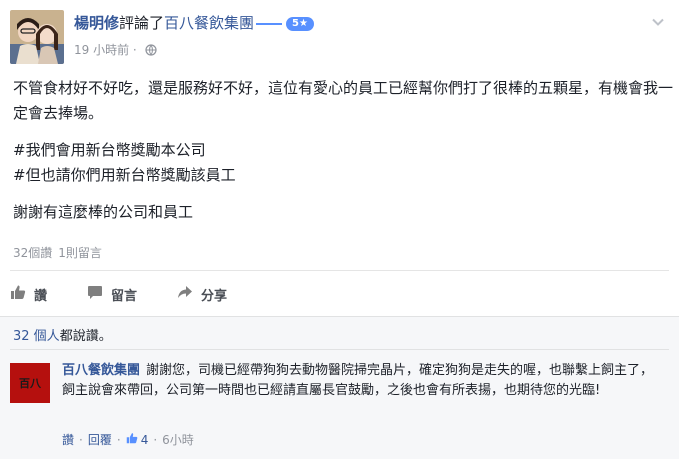 Image resolution: width=679 pixels, height=459 pixels. I want to click on comment-actions: 讚 · 回覆 · 4 · 6小時, so click(128, 439).